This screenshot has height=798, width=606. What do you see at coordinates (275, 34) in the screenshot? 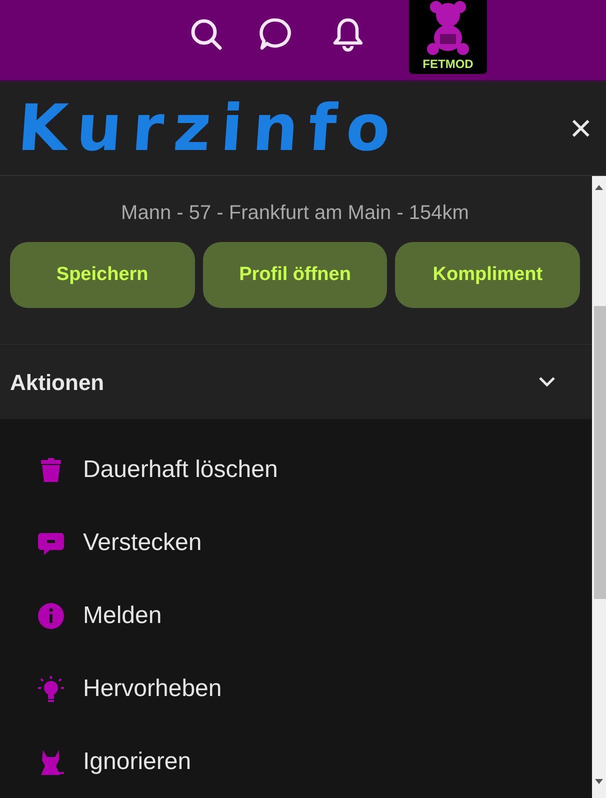
I see `chat-icon` at bounding box center [275, 34].